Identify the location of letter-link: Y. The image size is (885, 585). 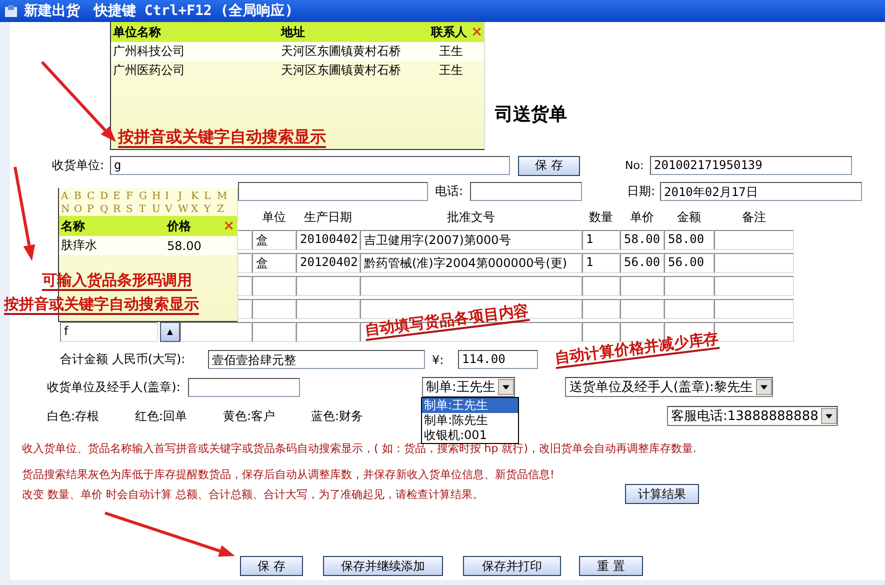
(210, 209).